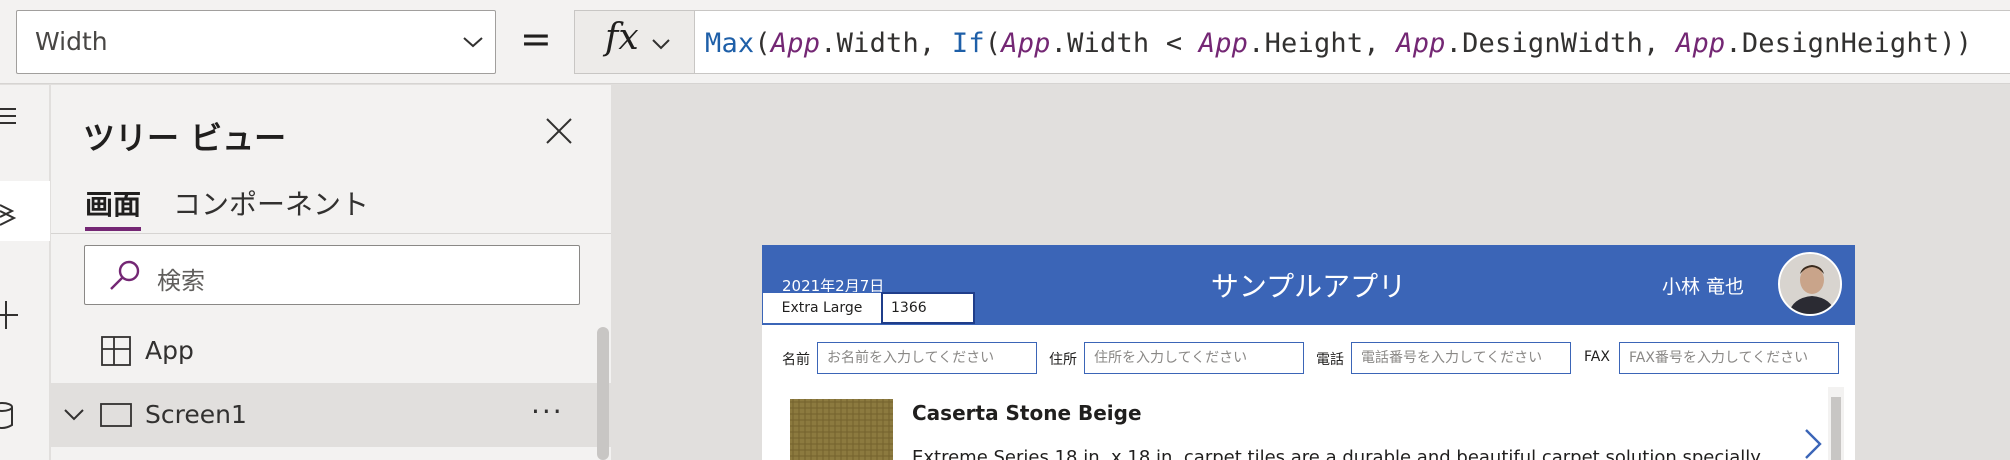 The height and width of the screenshot is (460, 2010). I want to click on fax-field: FAX番号を入力してください, so click(1729, 358).